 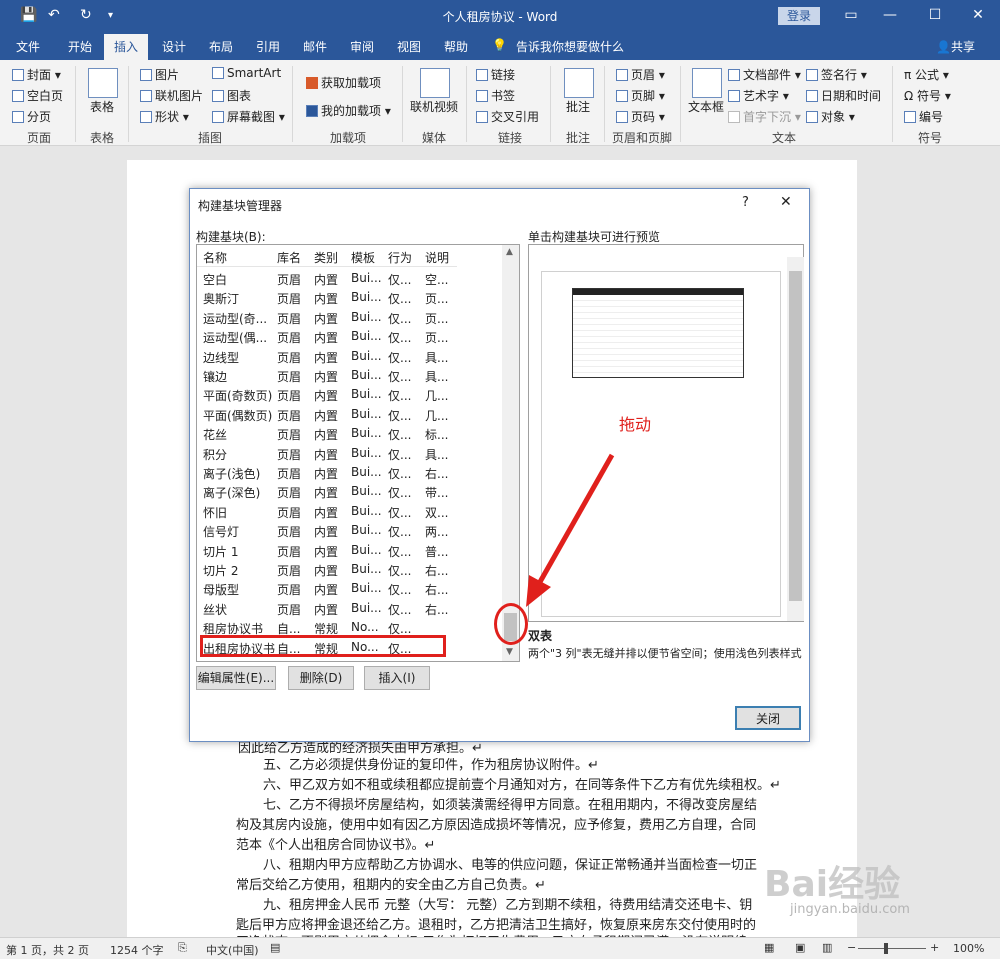 I want to click on zoom-slider-thumb, so click(x=886, y=948).